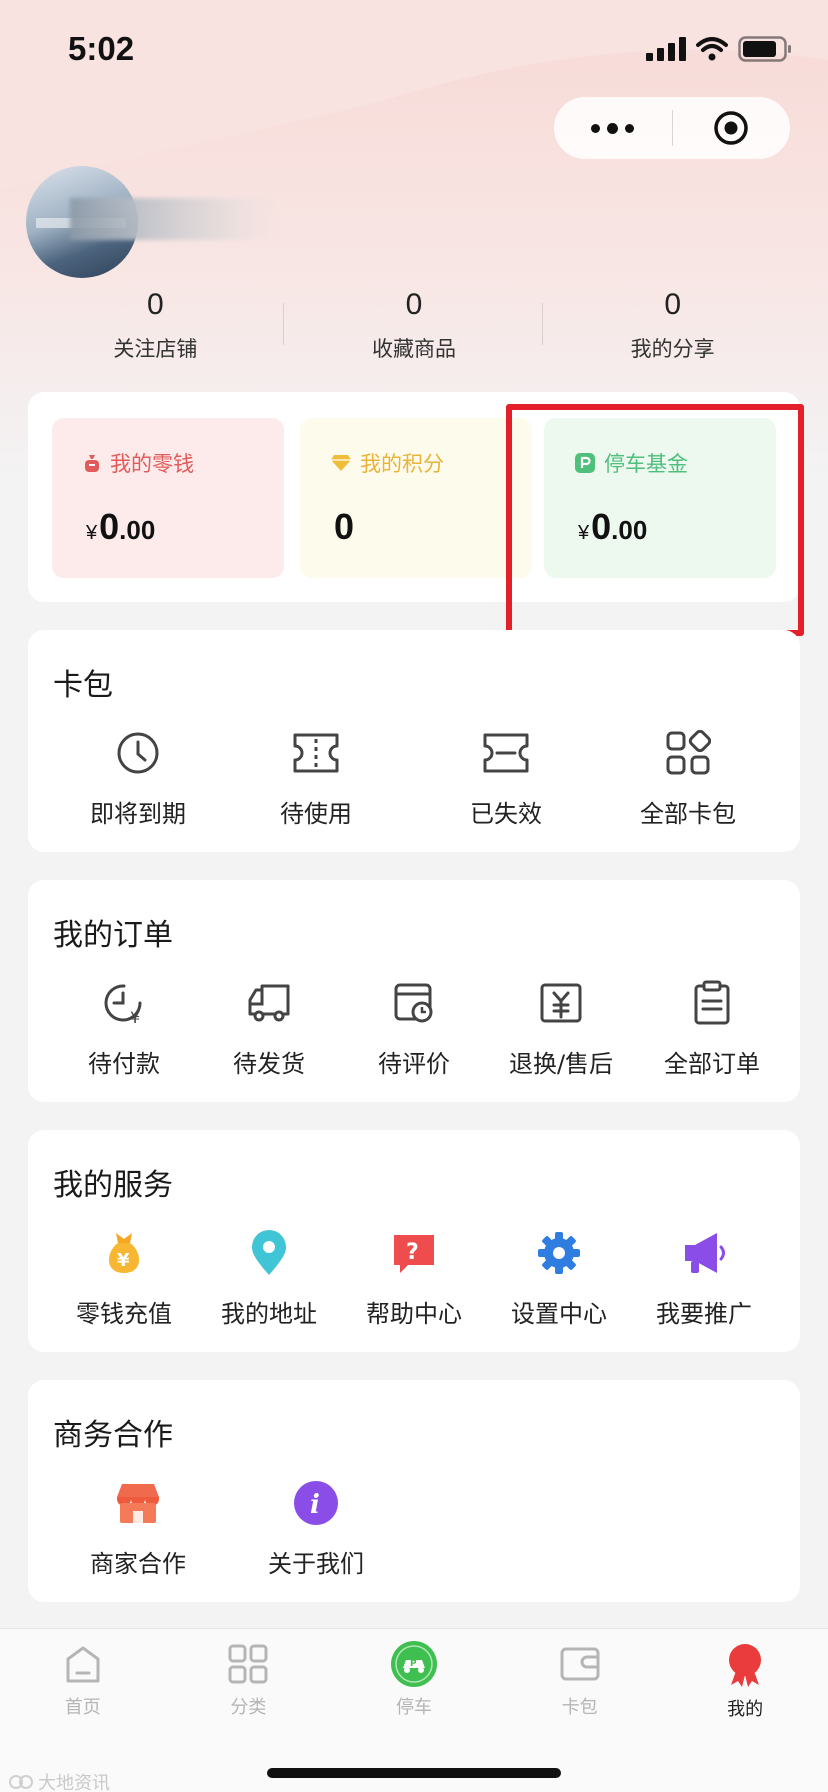 The width and height of the screenshot is (828, 1792). Describe the element at coordinates (672, 325) in the screenshot. I see `stat-my-shares: 0 我的分享` at that location.